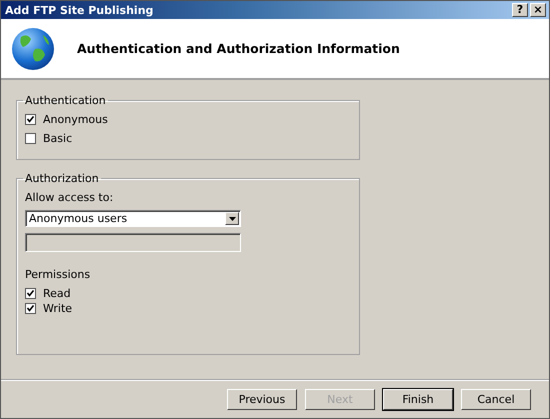 This screenshot has width=550, height=419. What do you see at coordinates (188, 293) in the screenshot?
I see `checkbox-row: Read` at bounding box center [188, 293].